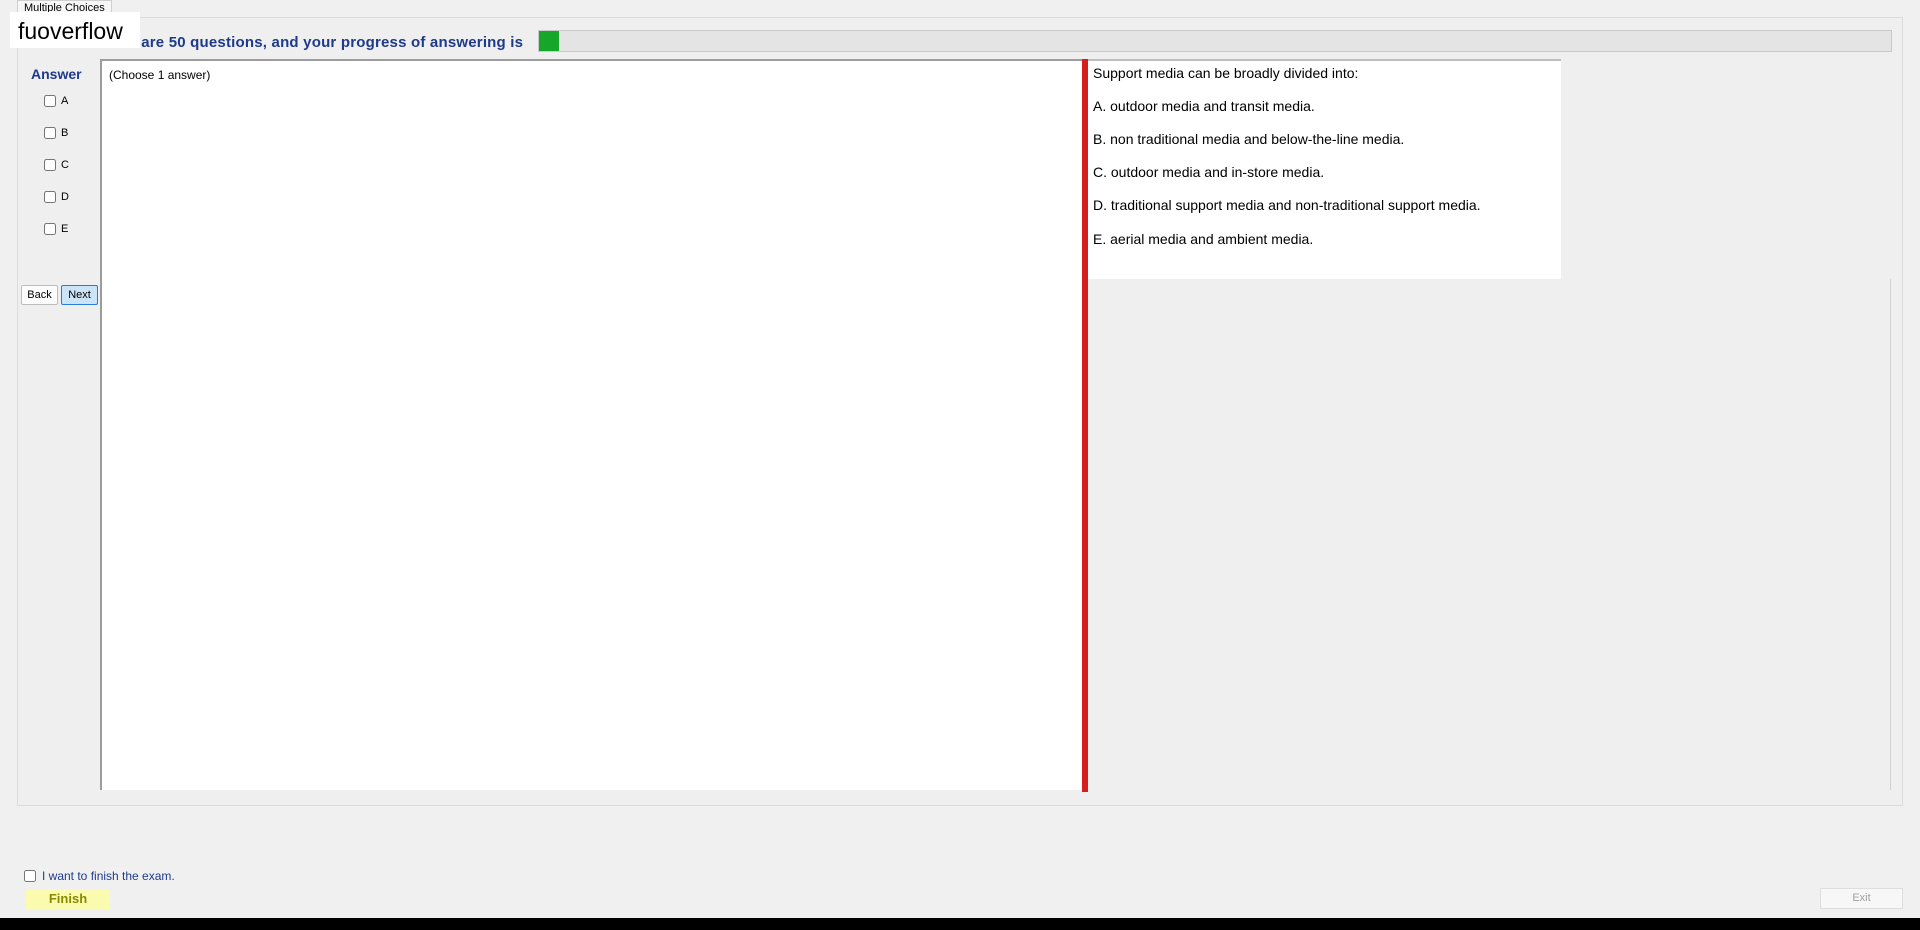 The image size is (1920, 930). Describe the element at coordinates (30, 876) in the screenshot. I see `finish-exam-checkbox` at that location.